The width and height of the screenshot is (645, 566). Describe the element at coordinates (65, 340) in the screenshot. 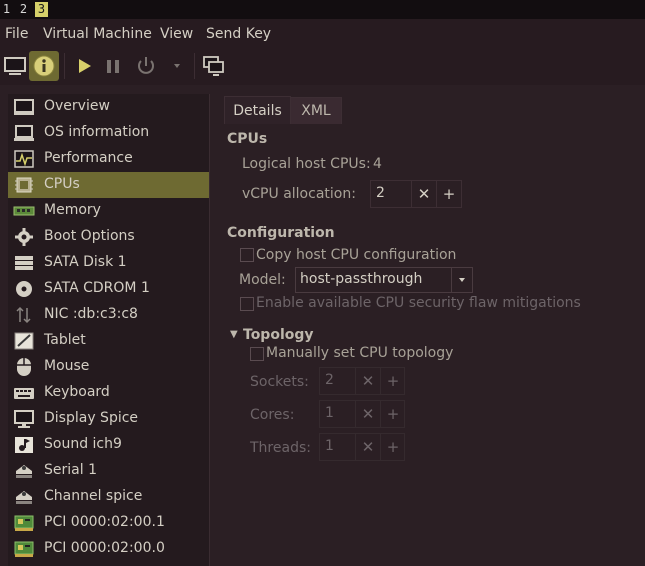

I see `sidebar-item-label: Tablet` at that location.